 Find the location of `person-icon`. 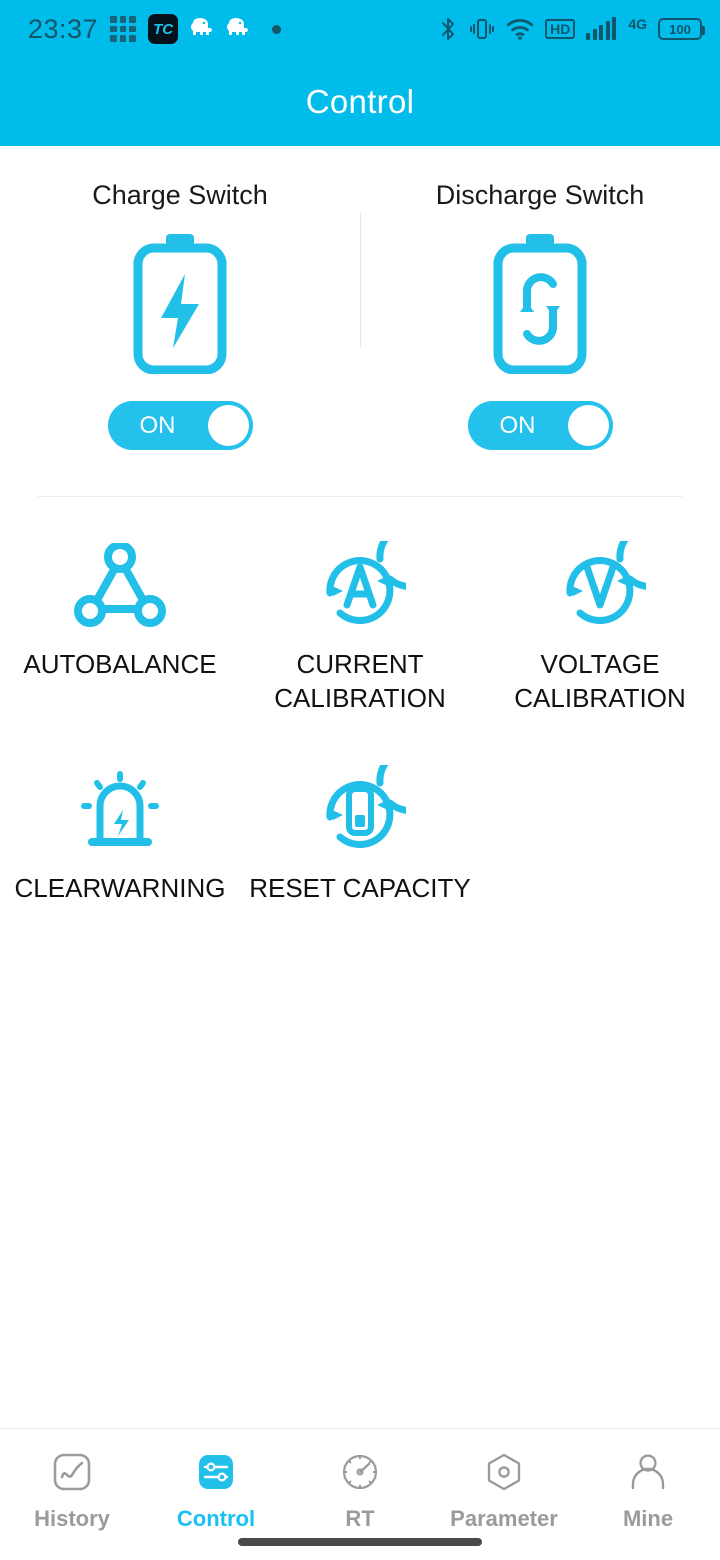

person-icon is located at coordinates (648, 1472).